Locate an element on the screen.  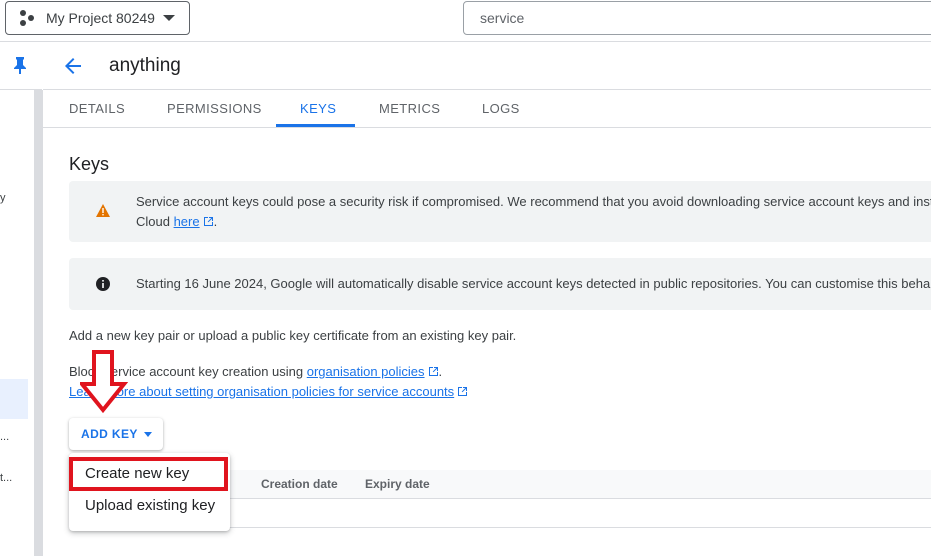
rail-item-fragment: y is located at coordinates (3, 198).